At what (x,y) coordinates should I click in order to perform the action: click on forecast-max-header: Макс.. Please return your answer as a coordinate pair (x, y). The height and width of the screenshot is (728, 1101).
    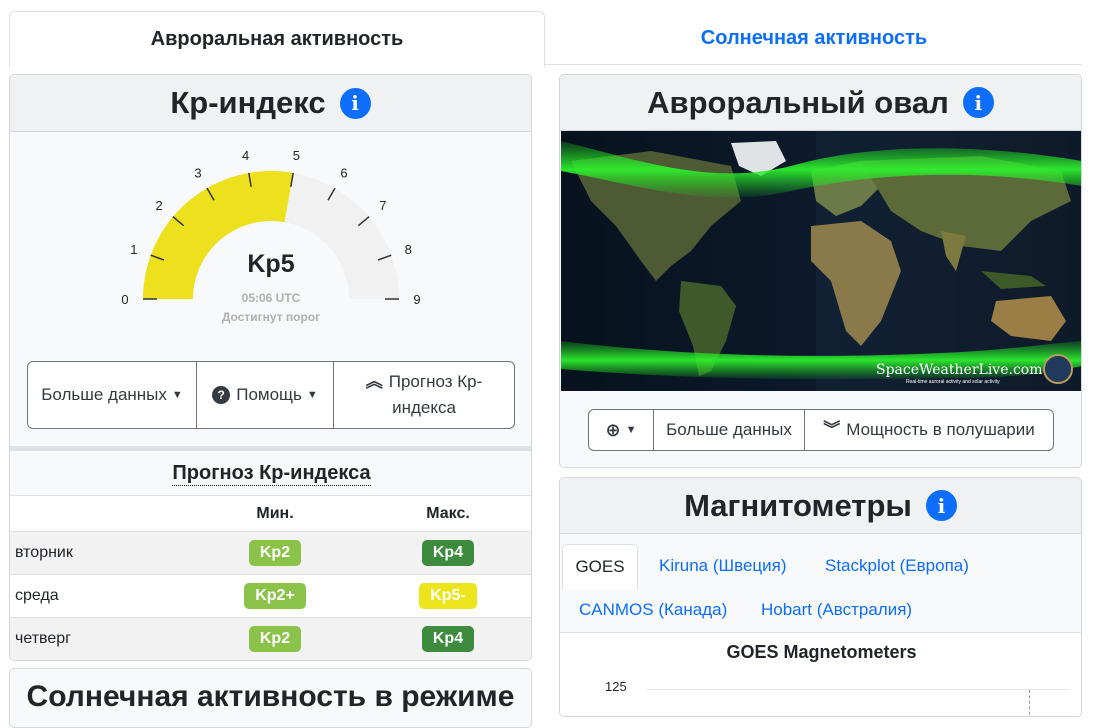
    Looking at the image, I should click on (447, 513).